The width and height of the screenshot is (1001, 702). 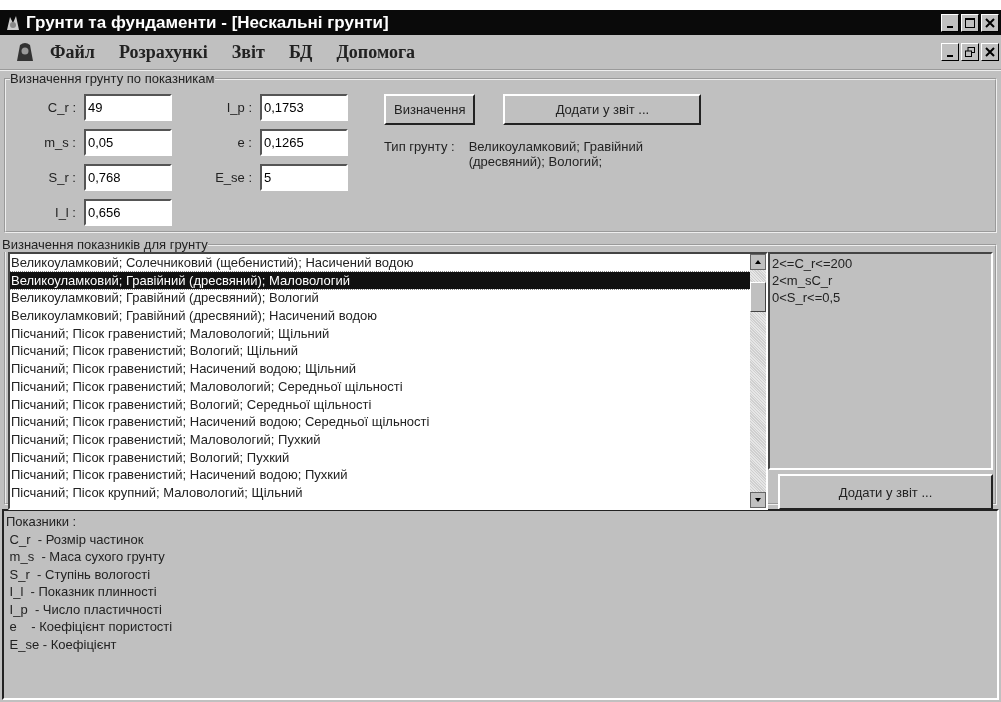 I want to click on list-item: Пісчаний; Пісок гравенистий; Маловологий; Щільний, so click(x=380, y=333).